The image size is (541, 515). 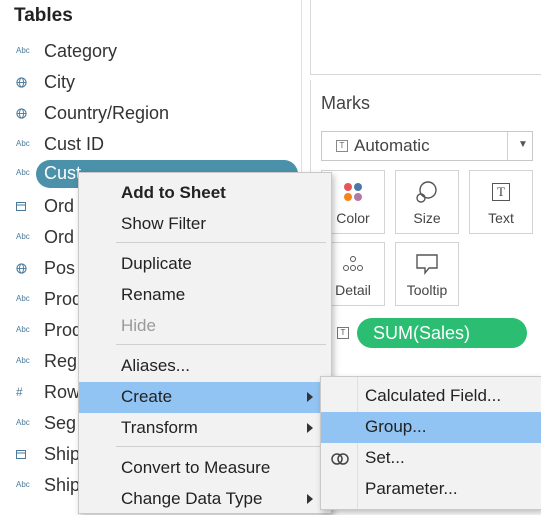 I want to click on text-button: T Text, so click(x=501, y=202).